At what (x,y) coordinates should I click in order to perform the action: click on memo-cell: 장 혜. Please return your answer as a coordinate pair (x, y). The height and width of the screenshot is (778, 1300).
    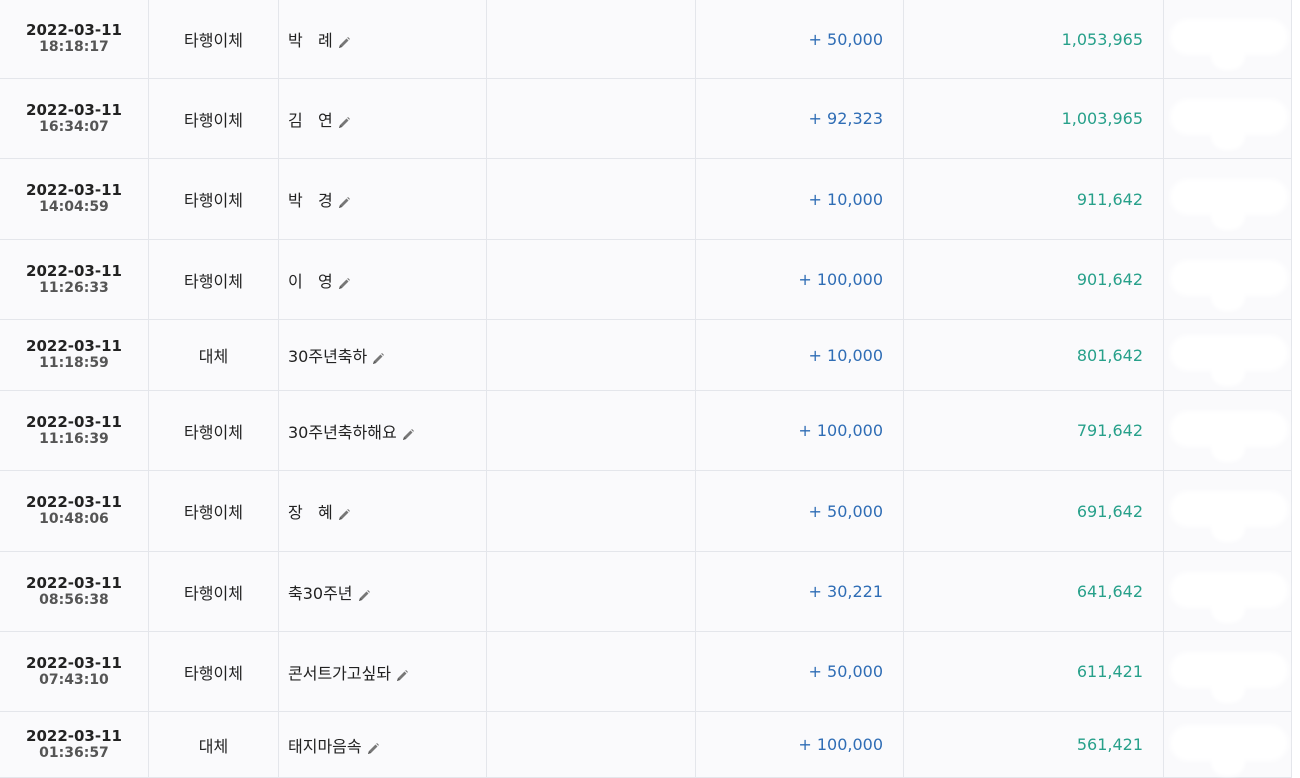
    Looking at the image, I should click on (383, 511).